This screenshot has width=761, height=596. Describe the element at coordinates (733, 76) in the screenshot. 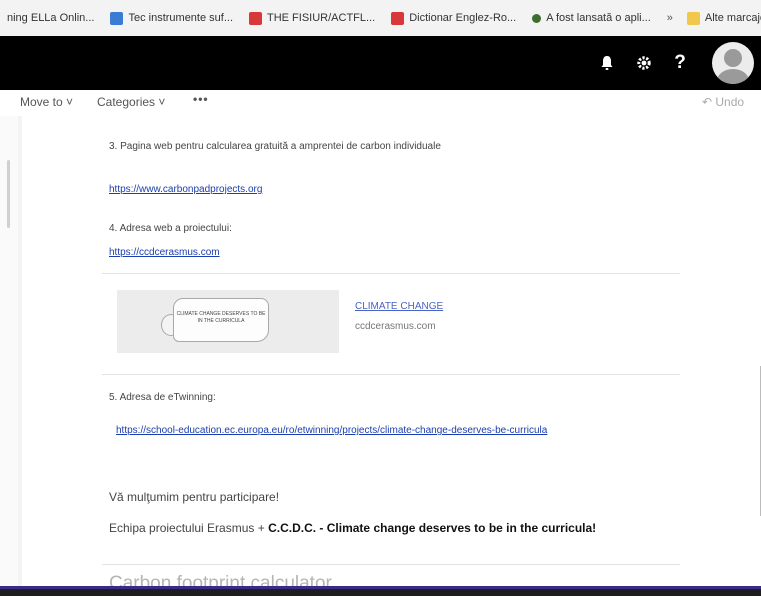

I see `avatar-body` at that location.